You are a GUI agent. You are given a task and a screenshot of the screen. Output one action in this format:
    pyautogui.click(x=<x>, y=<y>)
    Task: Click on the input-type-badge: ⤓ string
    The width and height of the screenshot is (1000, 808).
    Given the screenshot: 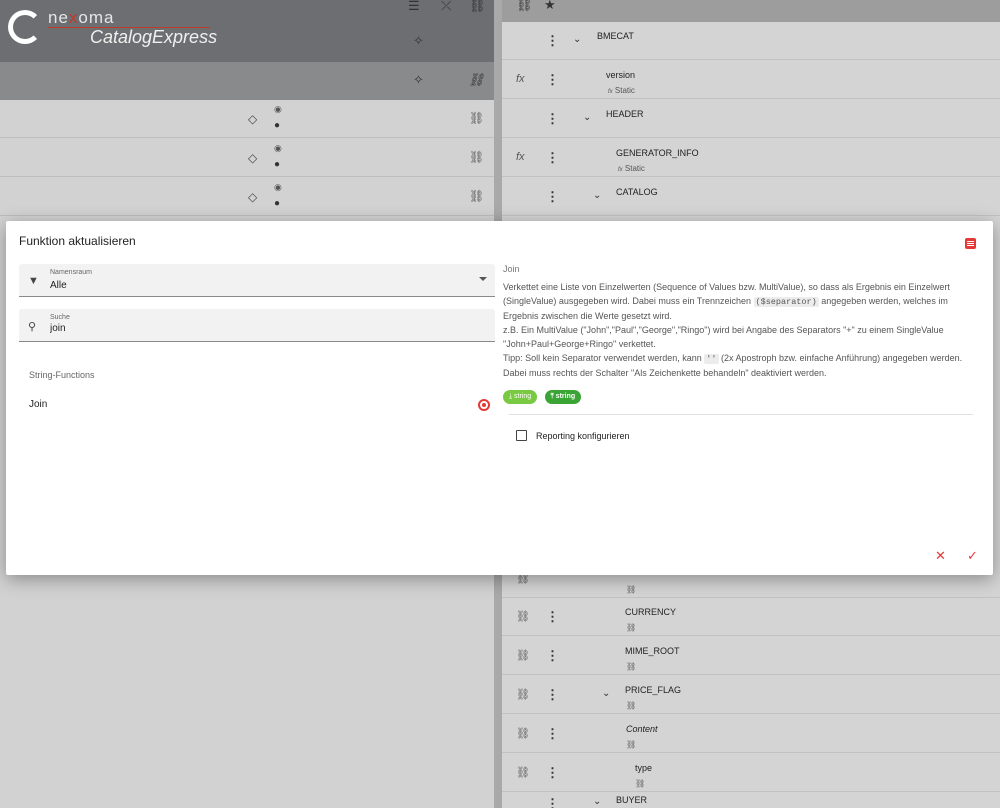 What is the action you would take?
    pyautogui.click(x=520, y=397)
    